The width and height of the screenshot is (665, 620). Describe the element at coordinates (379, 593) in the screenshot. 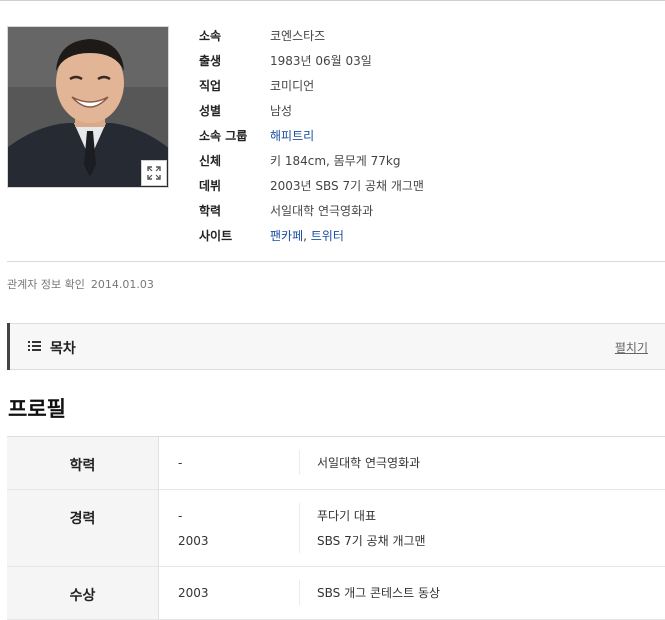

I see `entry-desc: SBS 개그 콘테스트 동상` at that location.